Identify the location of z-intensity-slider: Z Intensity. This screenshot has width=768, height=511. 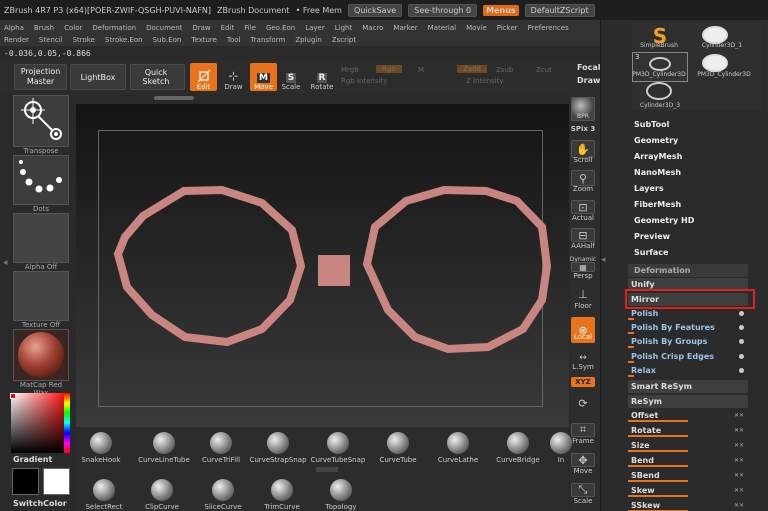
(485, 81).